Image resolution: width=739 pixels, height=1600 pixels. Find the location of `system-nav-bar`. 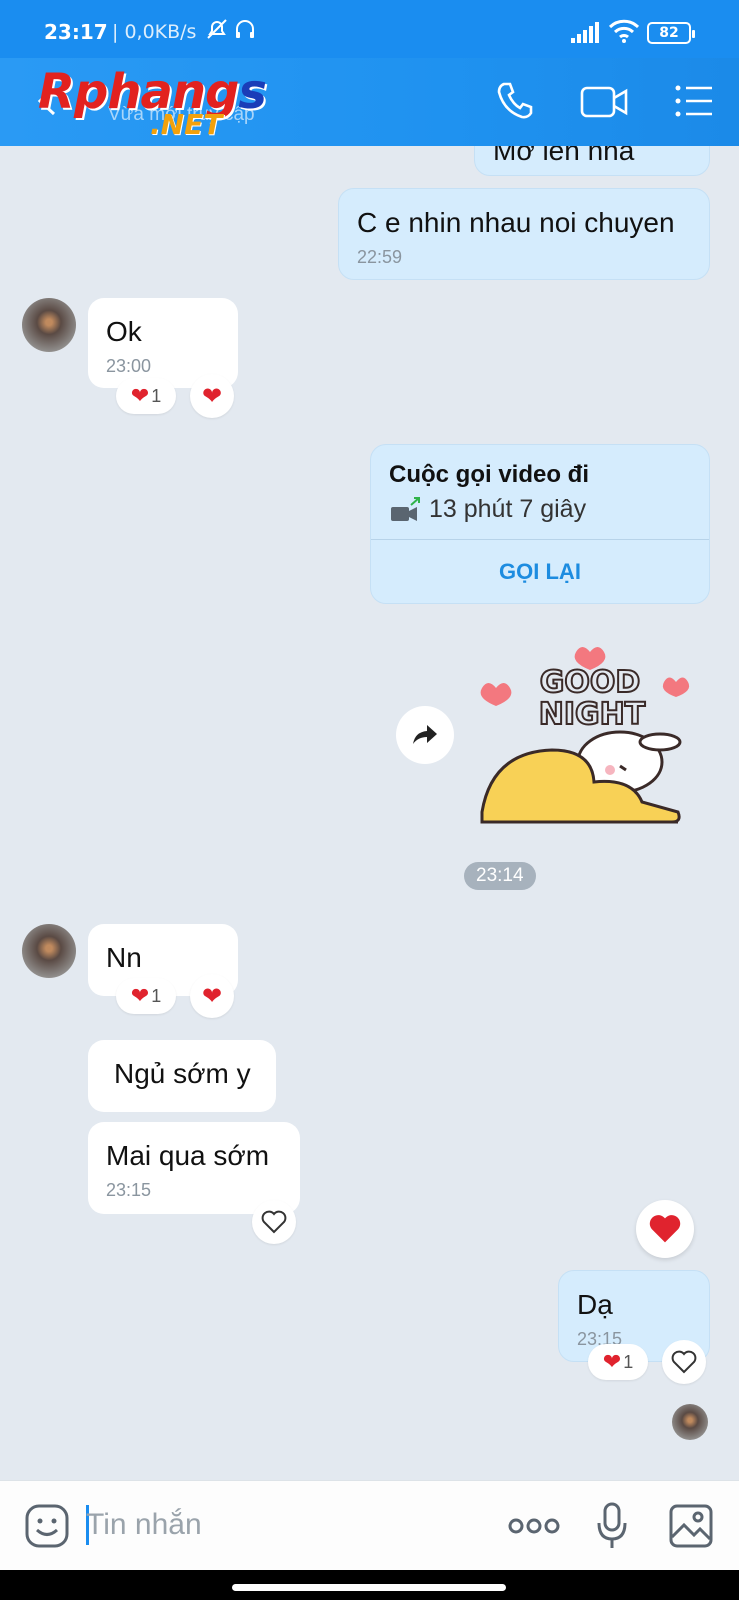

system-nav-bar is located at coordinates (369, 1585).